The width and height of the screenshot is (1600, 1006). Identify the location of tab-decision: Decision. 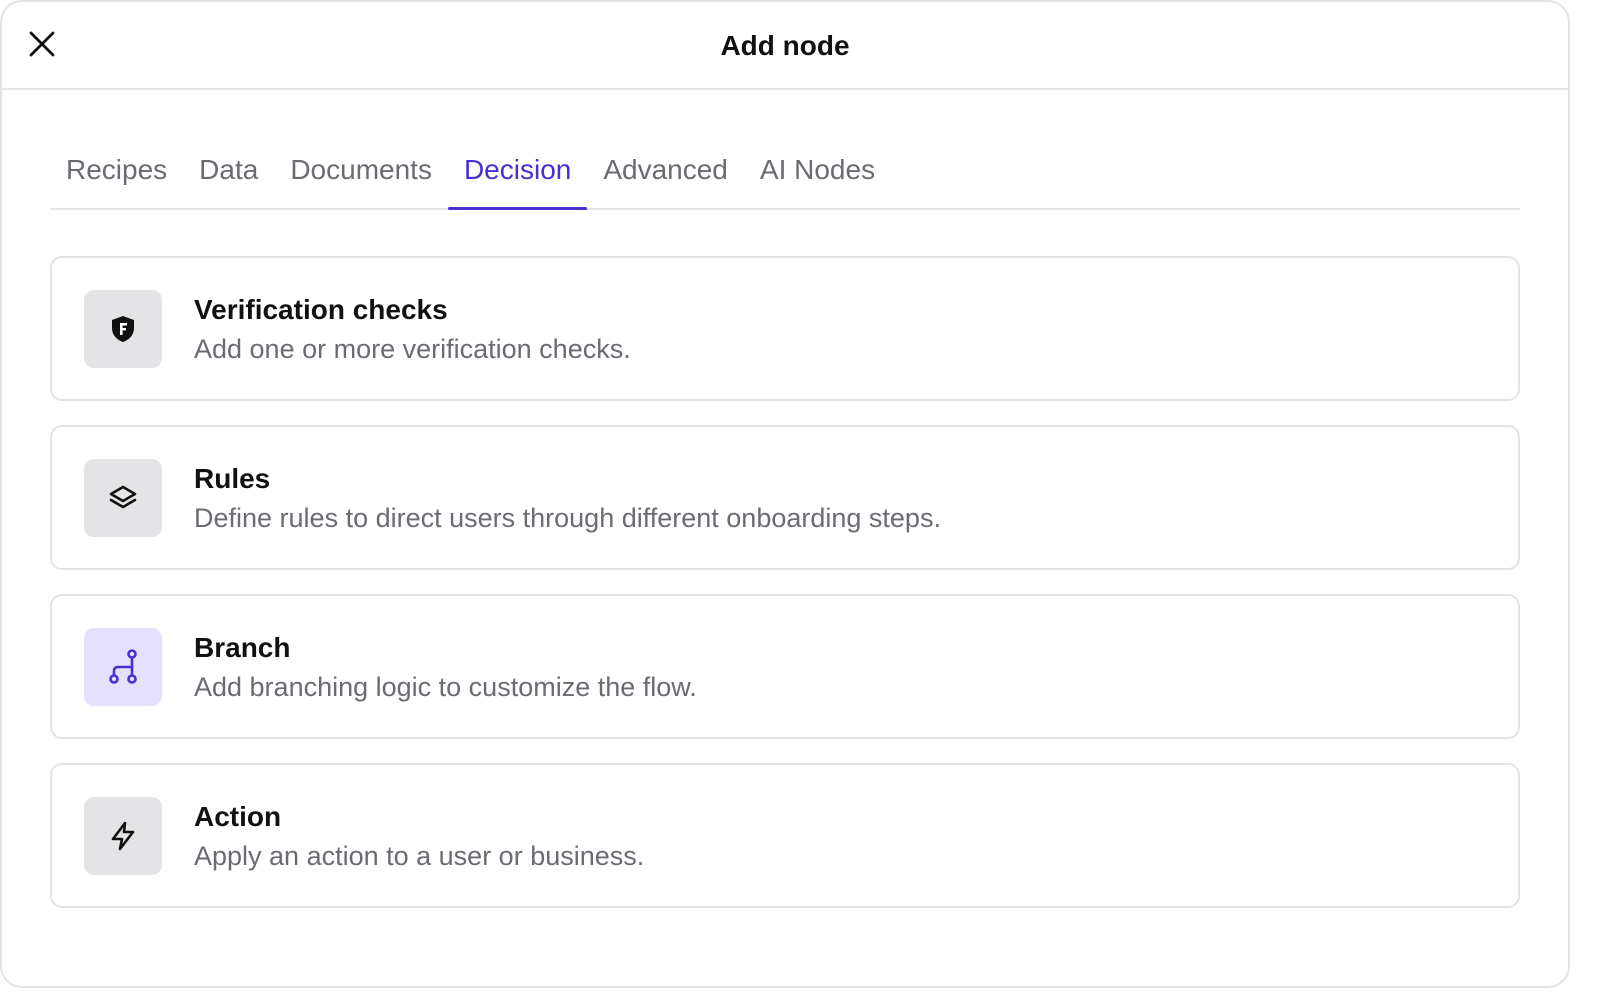
(517, 171).